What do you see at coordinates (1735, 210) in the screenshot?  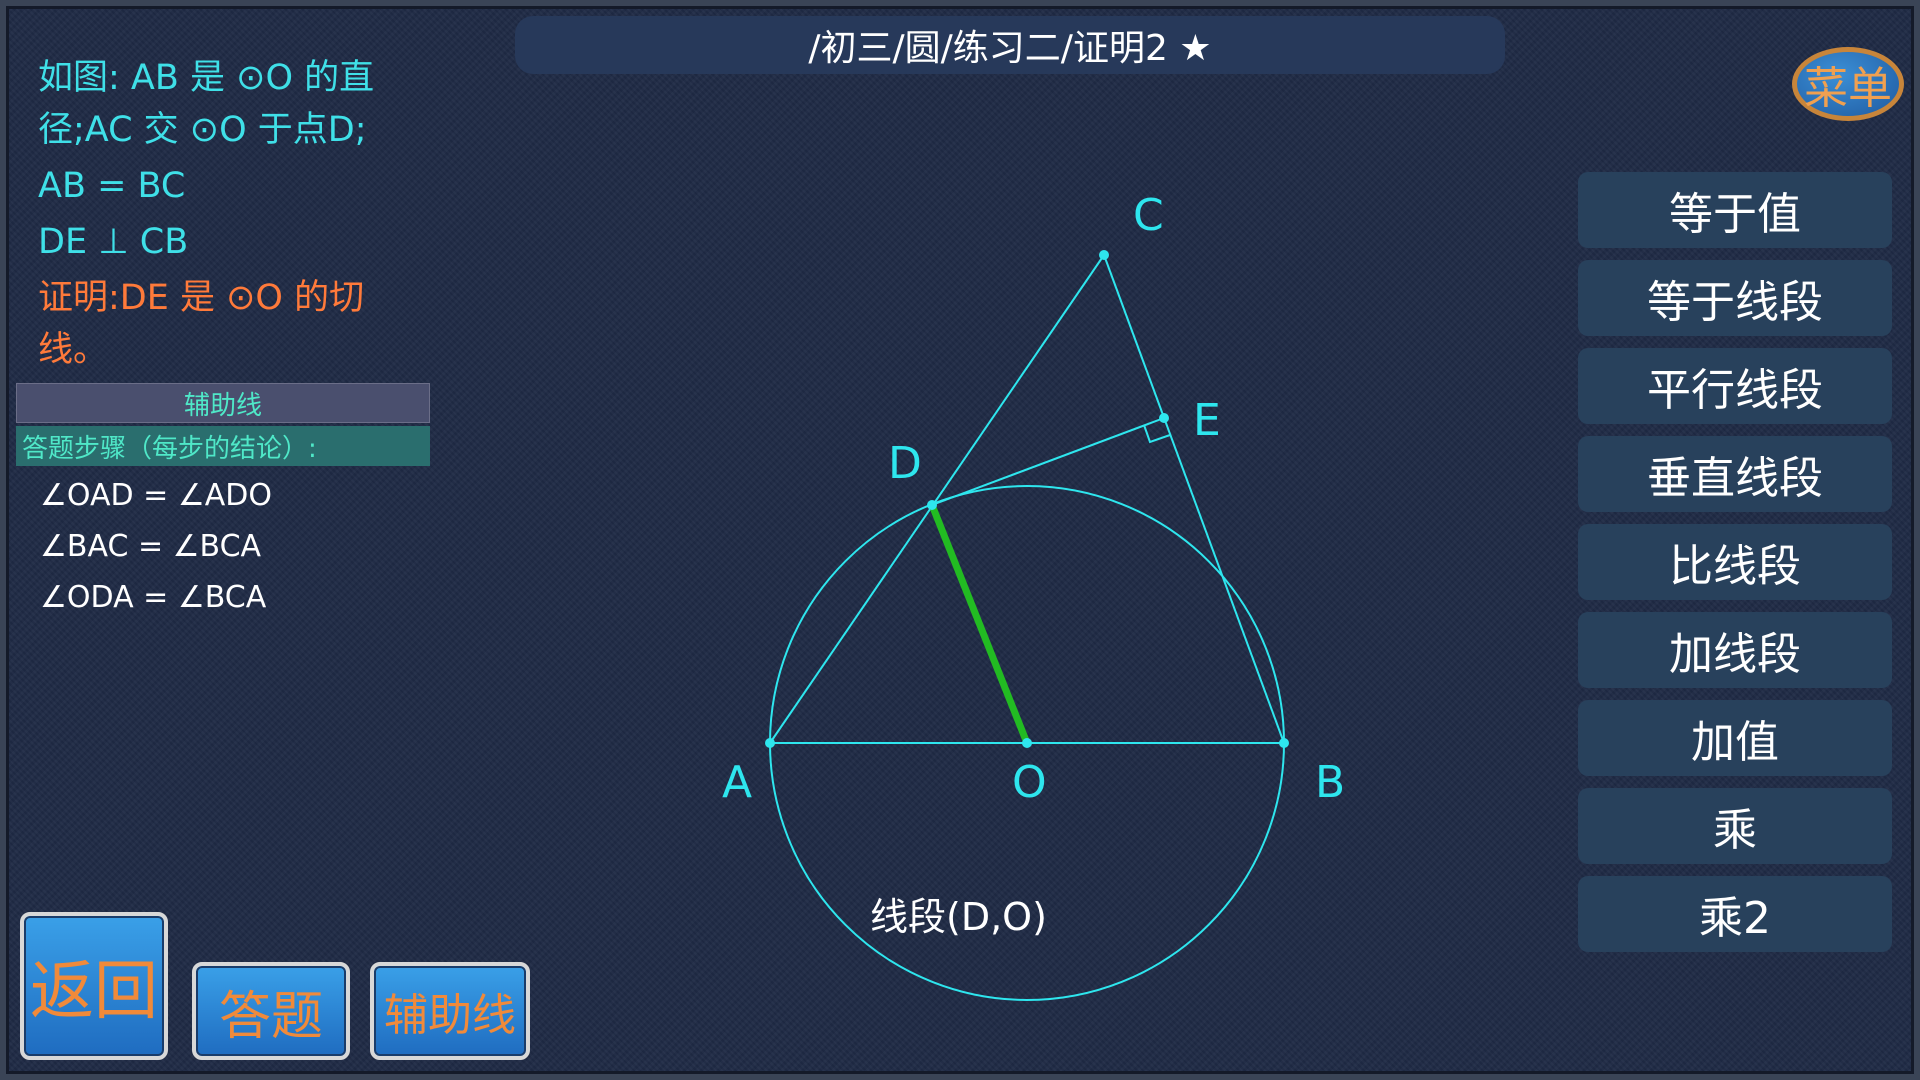 I see `btn-equal-value: 等于值` at bounding box center [1735, 210].